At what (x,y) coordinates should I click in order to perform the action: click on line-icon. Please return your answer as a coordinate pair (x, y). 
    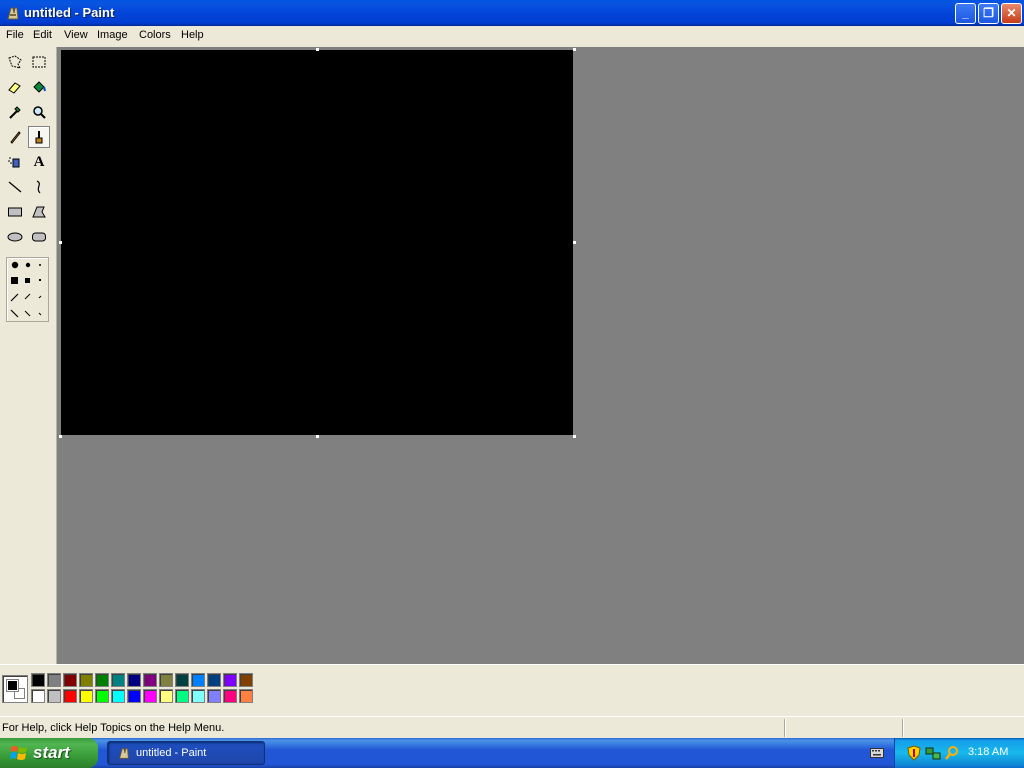
    Looking at the image, I should click on (15, 187).